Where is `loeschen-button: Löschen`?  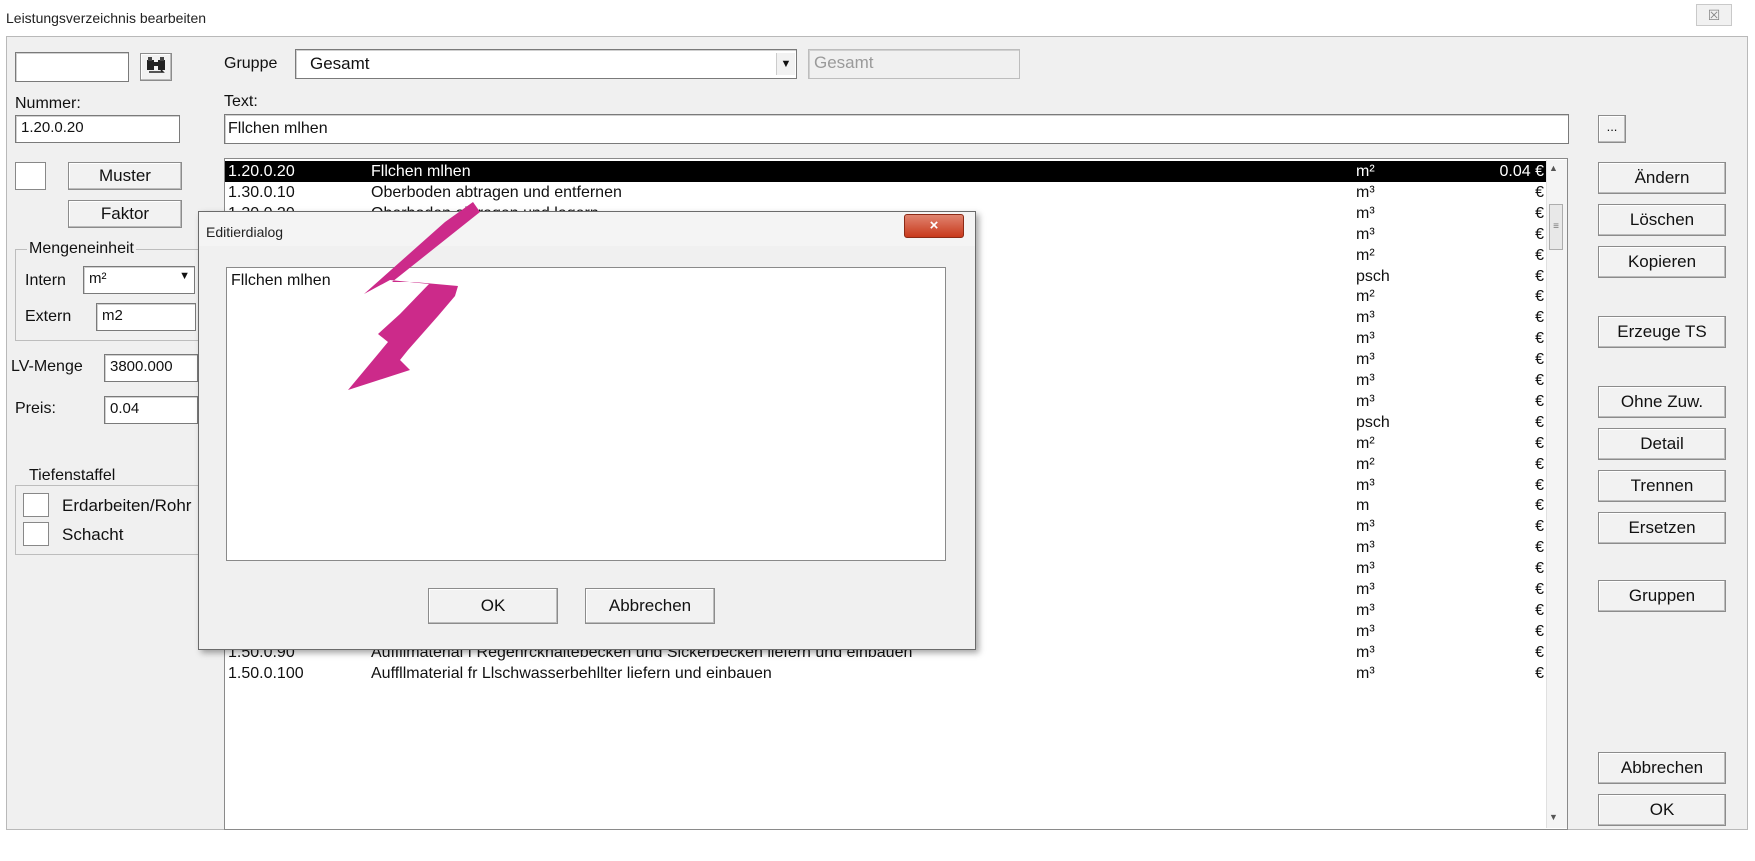
loeschen-button: Löschen is located at coordinates (1662, 220).